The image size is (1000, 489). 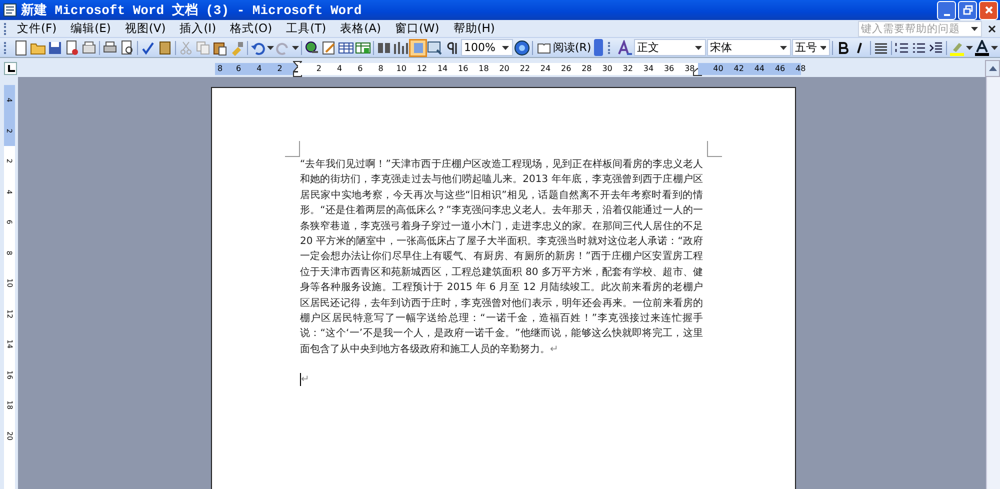 I want to click on ruler-number: 34, so click(x=648, y=68).